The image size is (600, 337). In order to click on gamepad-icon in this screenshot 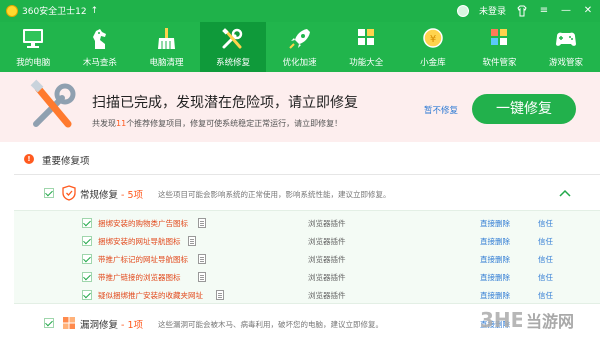, I will do `click(566, 39)`.